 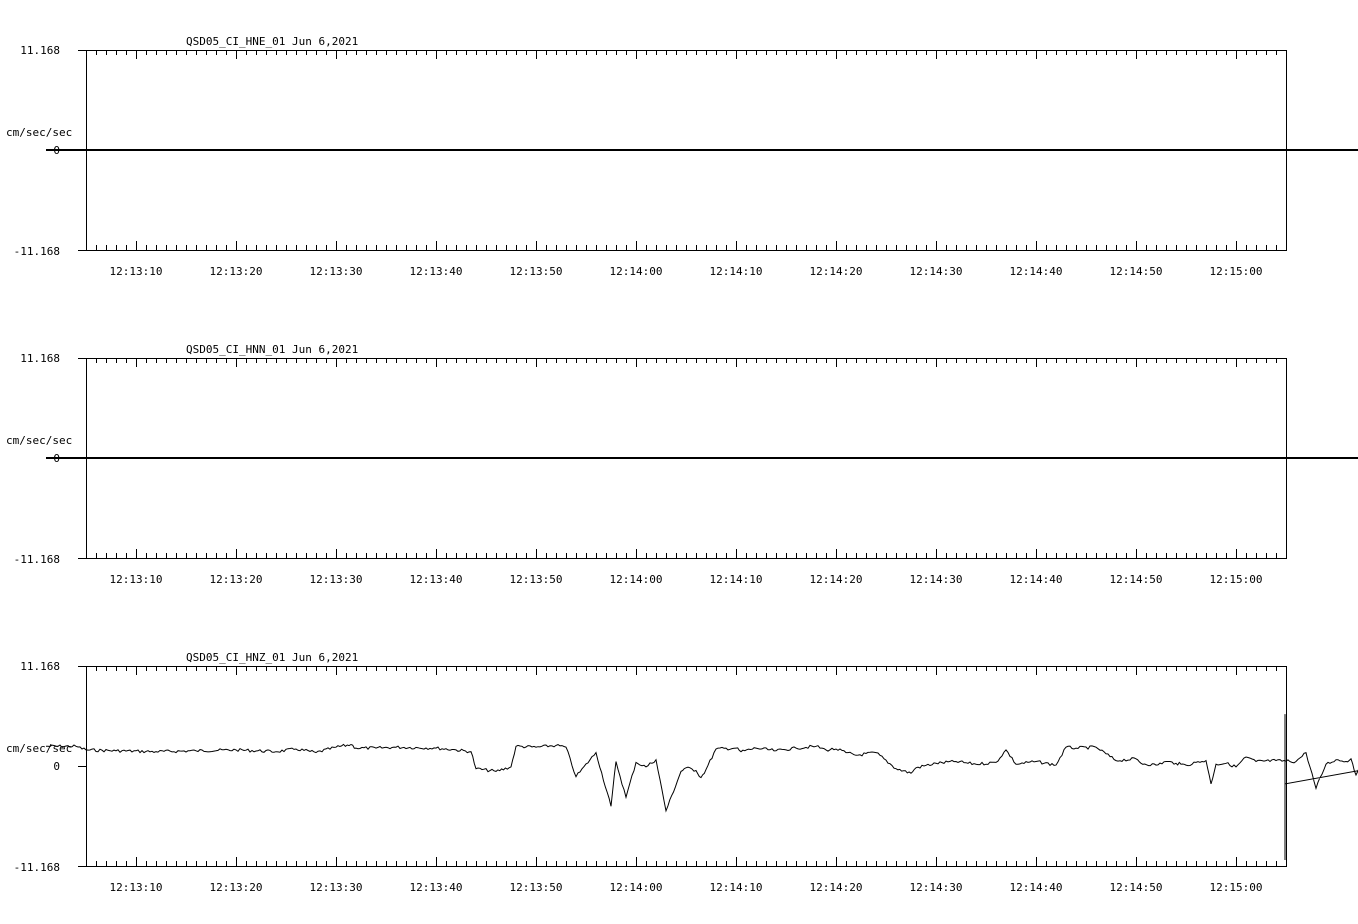 I want to click on hnz-xtick-label-10: 12:14:50, so click(x=1136, y=887).